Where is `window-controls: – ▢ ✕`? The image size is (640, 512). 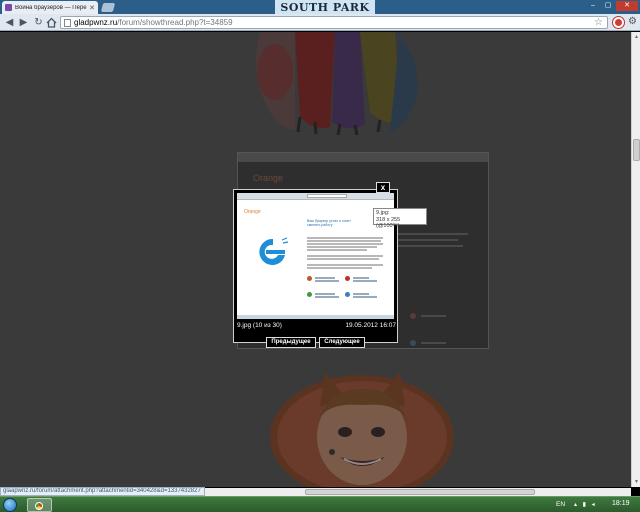
window-controls: – ▢ ✕ is located at coordinates (612, 6).